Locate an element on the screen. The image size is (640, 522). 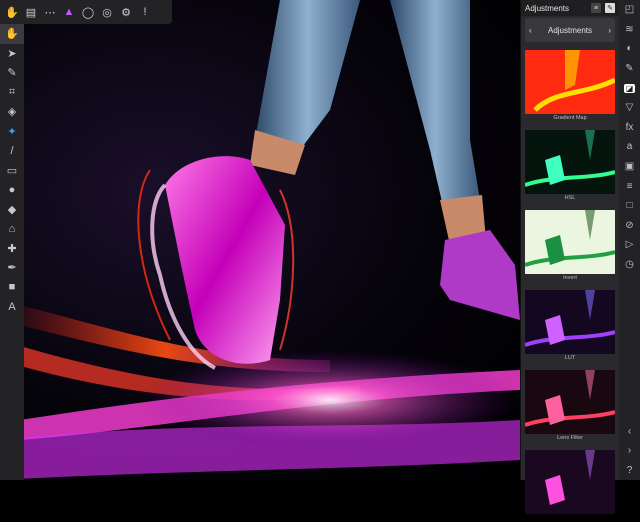
forward-icon: › is located at coordinates (629, 451).